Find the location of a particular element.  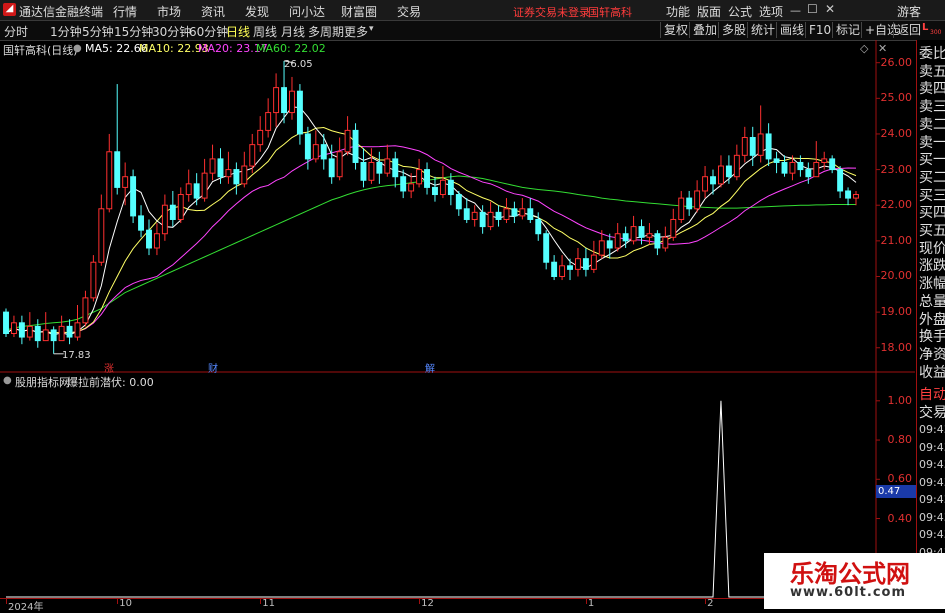

btn-stats: 统计 is located at coordinates (762, 30).